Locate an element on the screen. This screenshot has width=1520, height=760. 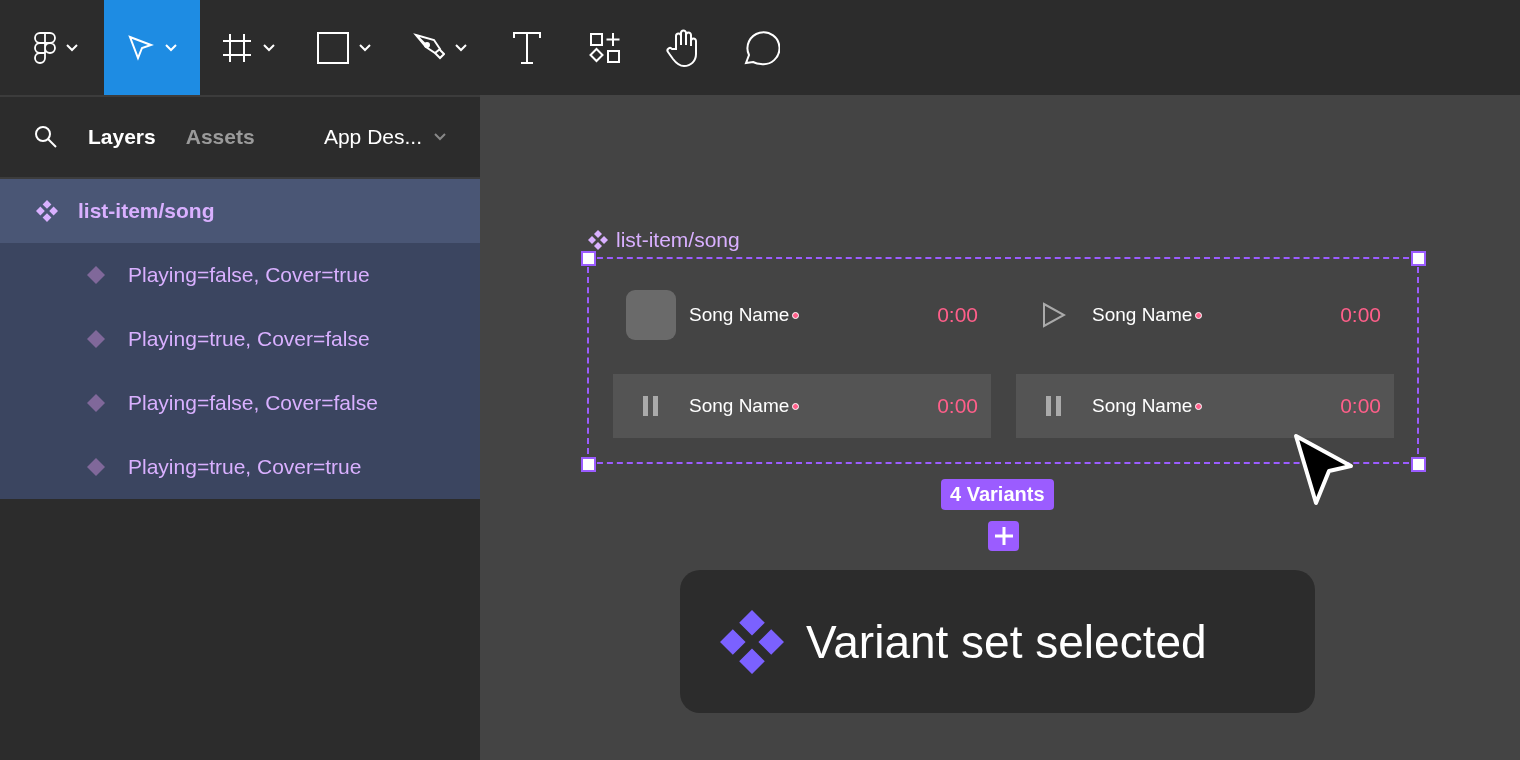
layer-item: list-item/song is located at coordinates (240, 211).